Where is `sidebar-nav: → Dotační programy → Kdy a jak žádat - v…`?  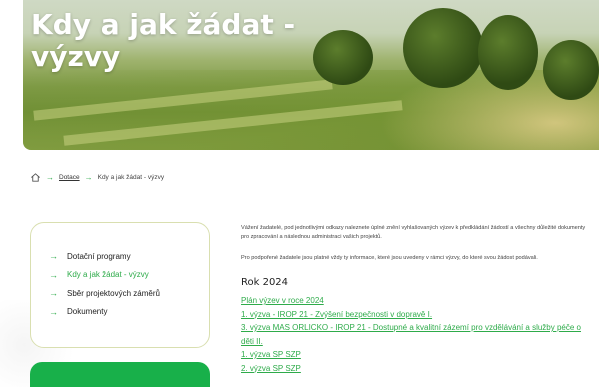
sidebar-nav: → Dotační programy → Kdy a jak žádat - v… is located at coordinates (120, 285).